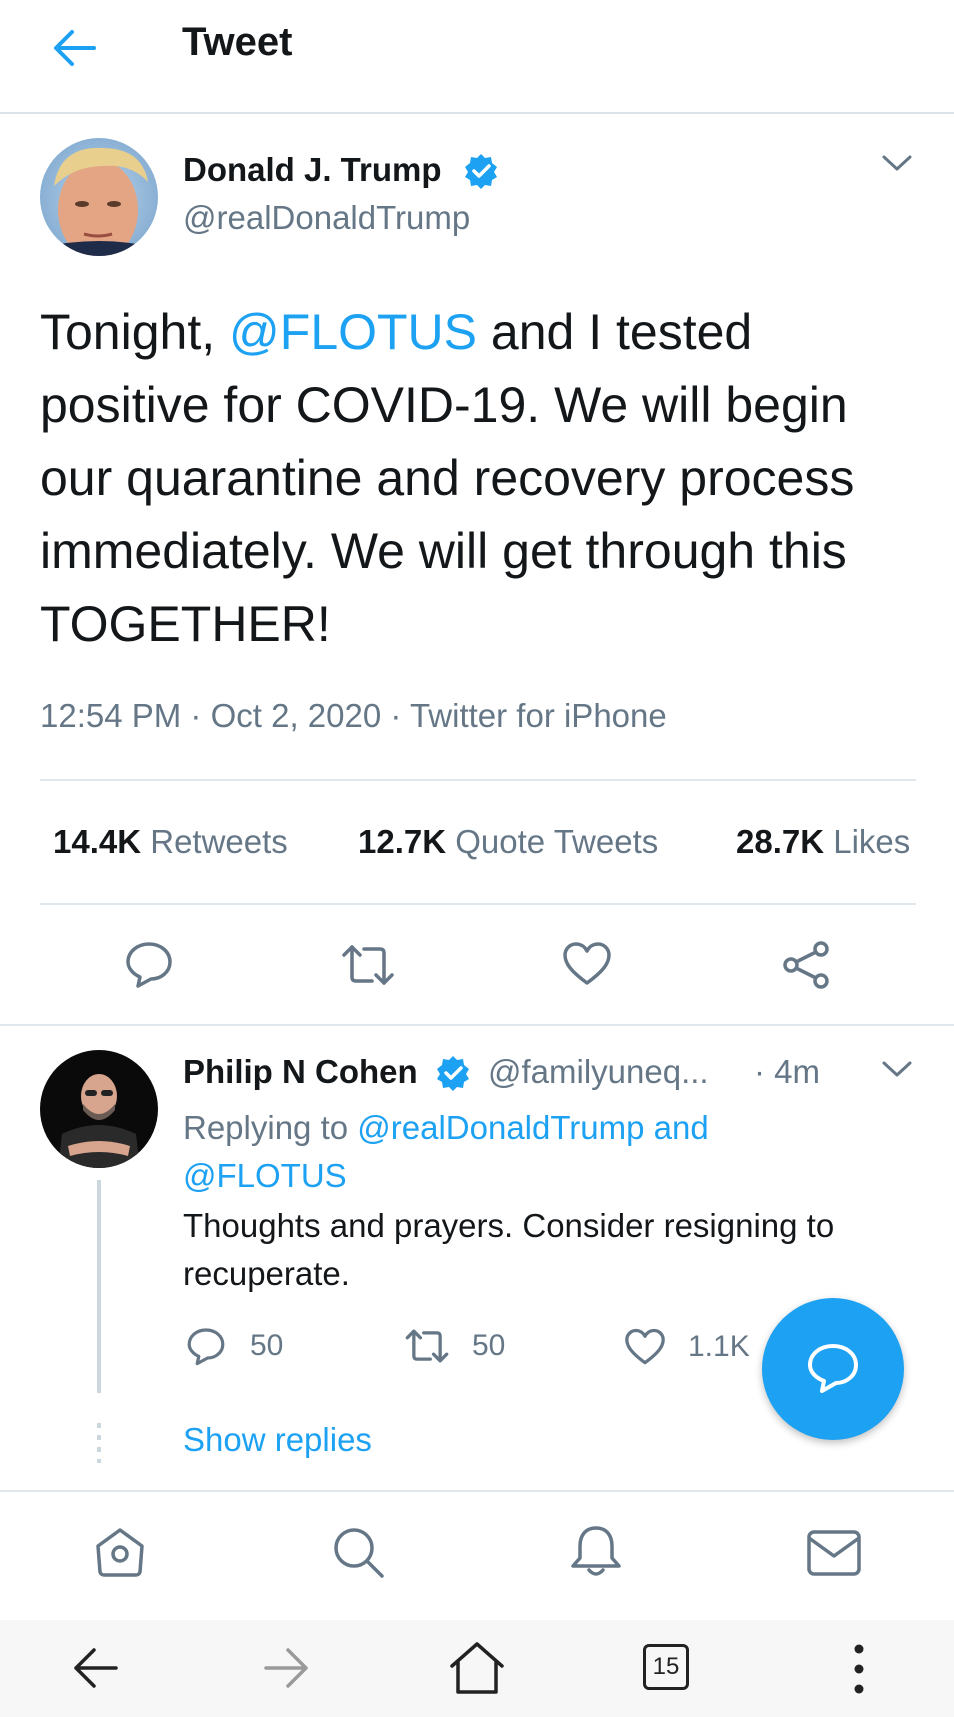 The width and height of the screenshot is (954, 1717). Describe the element at coordinates (99, 1443) in the screenshot. I see `thread-dots` at that location.